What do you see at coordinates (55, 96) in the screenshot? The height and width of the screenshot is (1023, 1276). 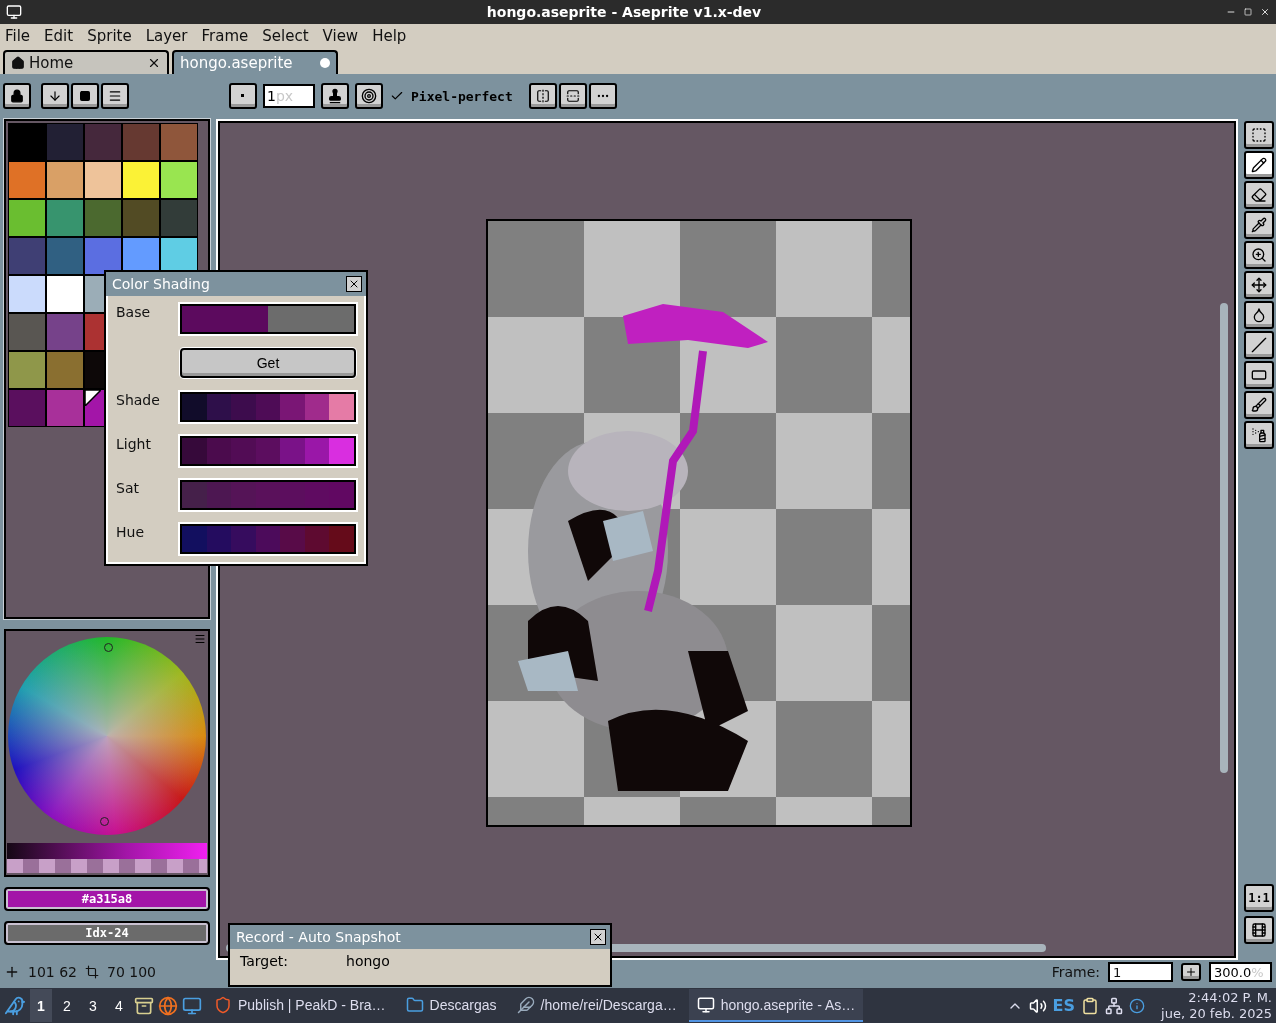 I see `arrow-down-button` at bounding box center [55, 96].